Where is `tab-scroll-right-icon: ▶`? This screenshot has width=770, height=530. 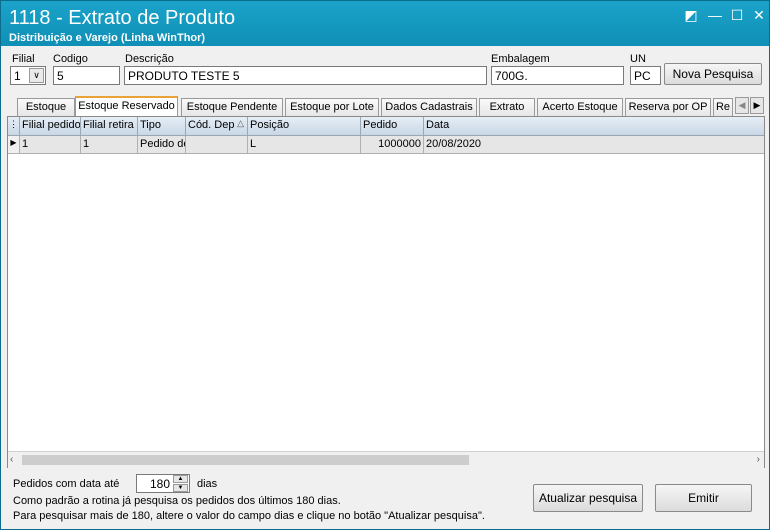 tab-scroll-right-icon: ▶ is located at coordinates (757, 105).